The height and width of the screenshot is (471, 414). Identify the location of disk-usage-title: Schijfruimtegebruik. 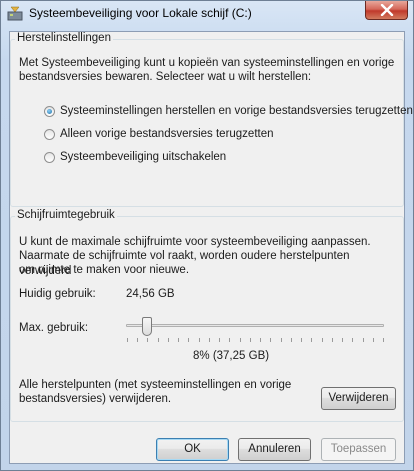
(66, 215).